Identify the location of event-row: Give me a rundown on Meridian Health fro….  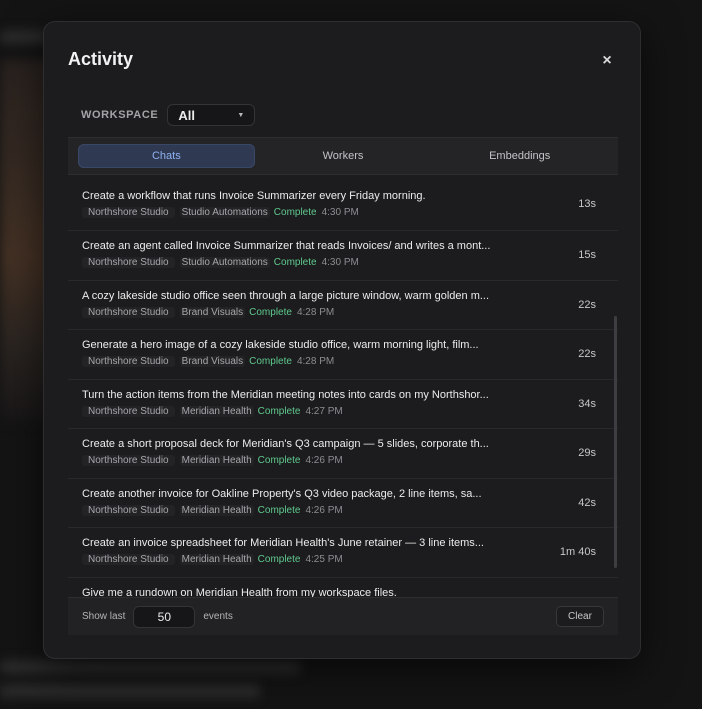
(343, 588).